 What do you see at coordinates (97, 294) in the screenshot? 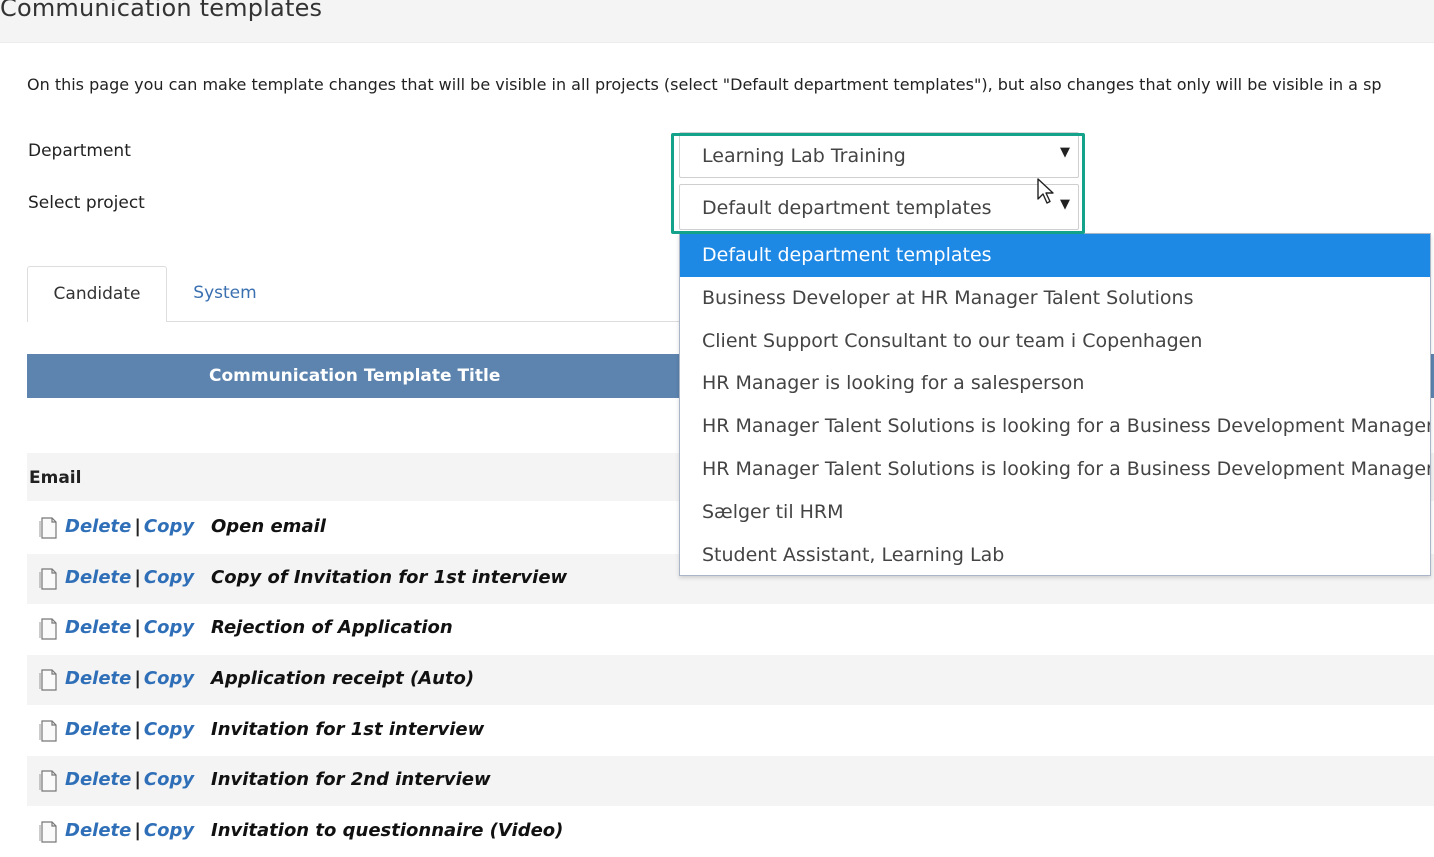
I see `tab-candidate: Candidate` at bounding box center [97, 294].